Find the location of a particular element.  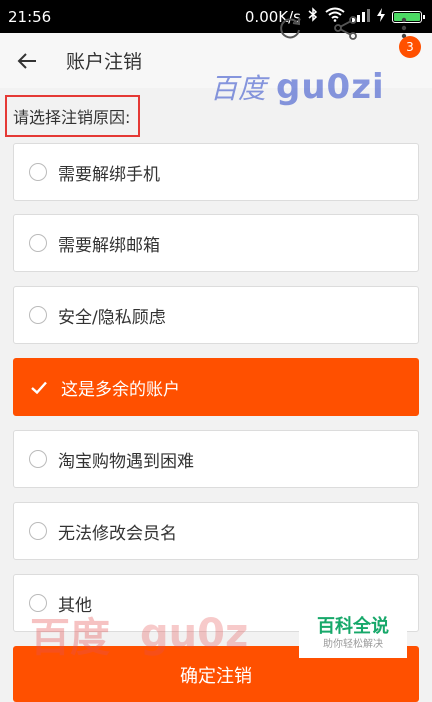

option-label: 这是多余的账户 is located at coordinates (120, 389).